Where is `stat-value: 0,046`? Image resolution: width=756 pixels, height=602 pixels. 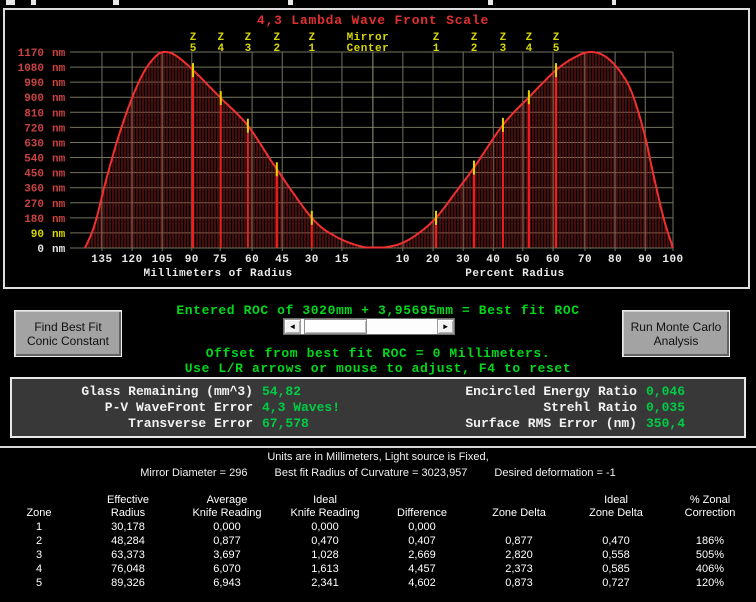
stat-value: 0,046 is located at coordinates (666, 391).